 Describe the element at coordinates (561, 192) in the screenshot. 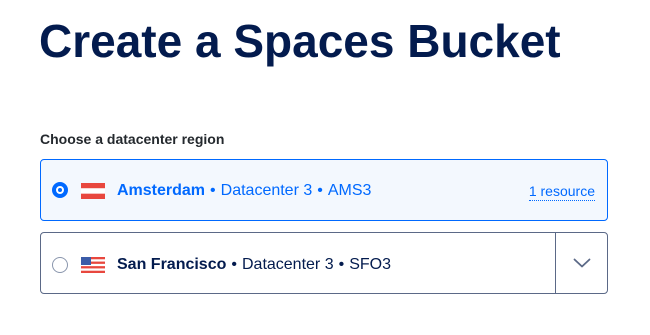

I see `resource-count-link: 1 resource` at that location.